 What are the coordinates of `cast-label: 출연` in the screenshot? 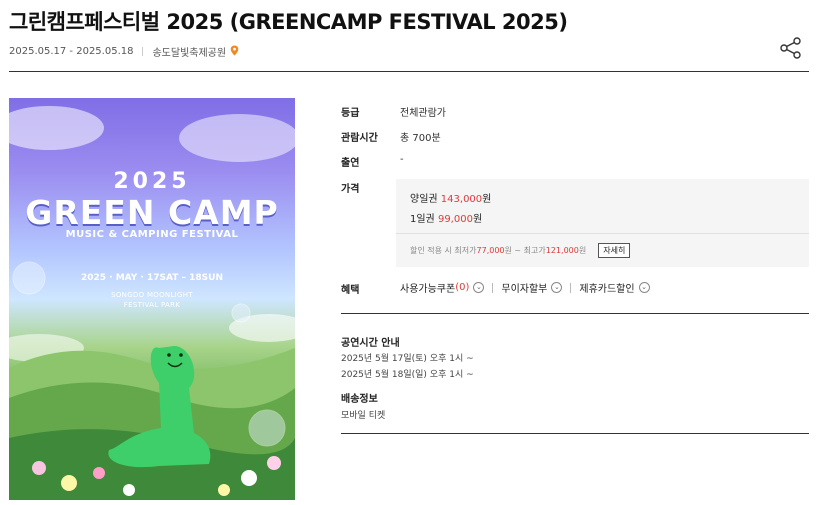 It's located at (350, 163).